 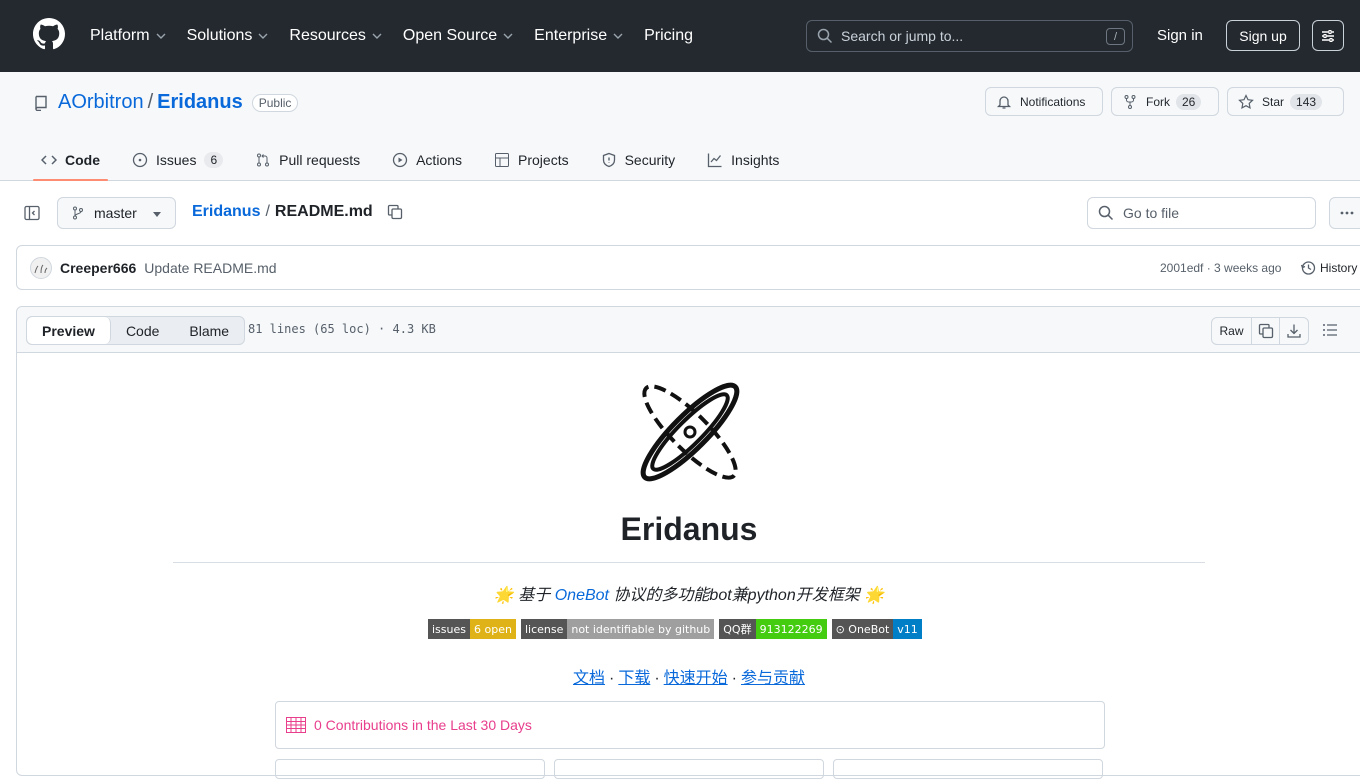 What do you see at coordinates (1344, 213) in the screenshot?
I see `more-options-button` at bounding box center [1344, 213].